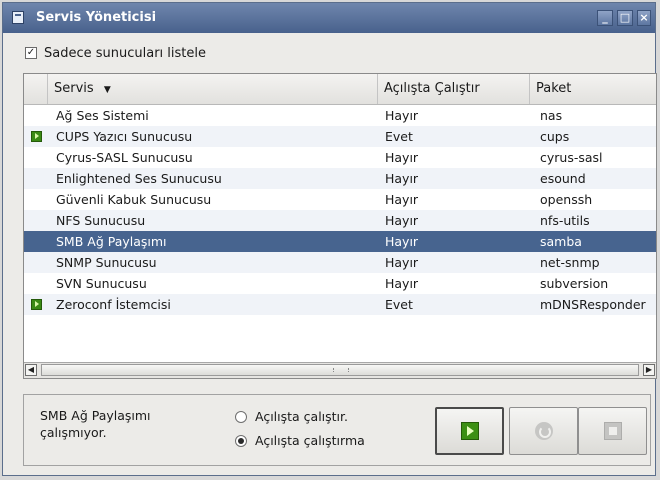 Image resolution: width=660 pixels, height=480 pixels. Describe the element at coordinates (574, 283) in the screenshot. I see `package-cell: subversion` at that location.